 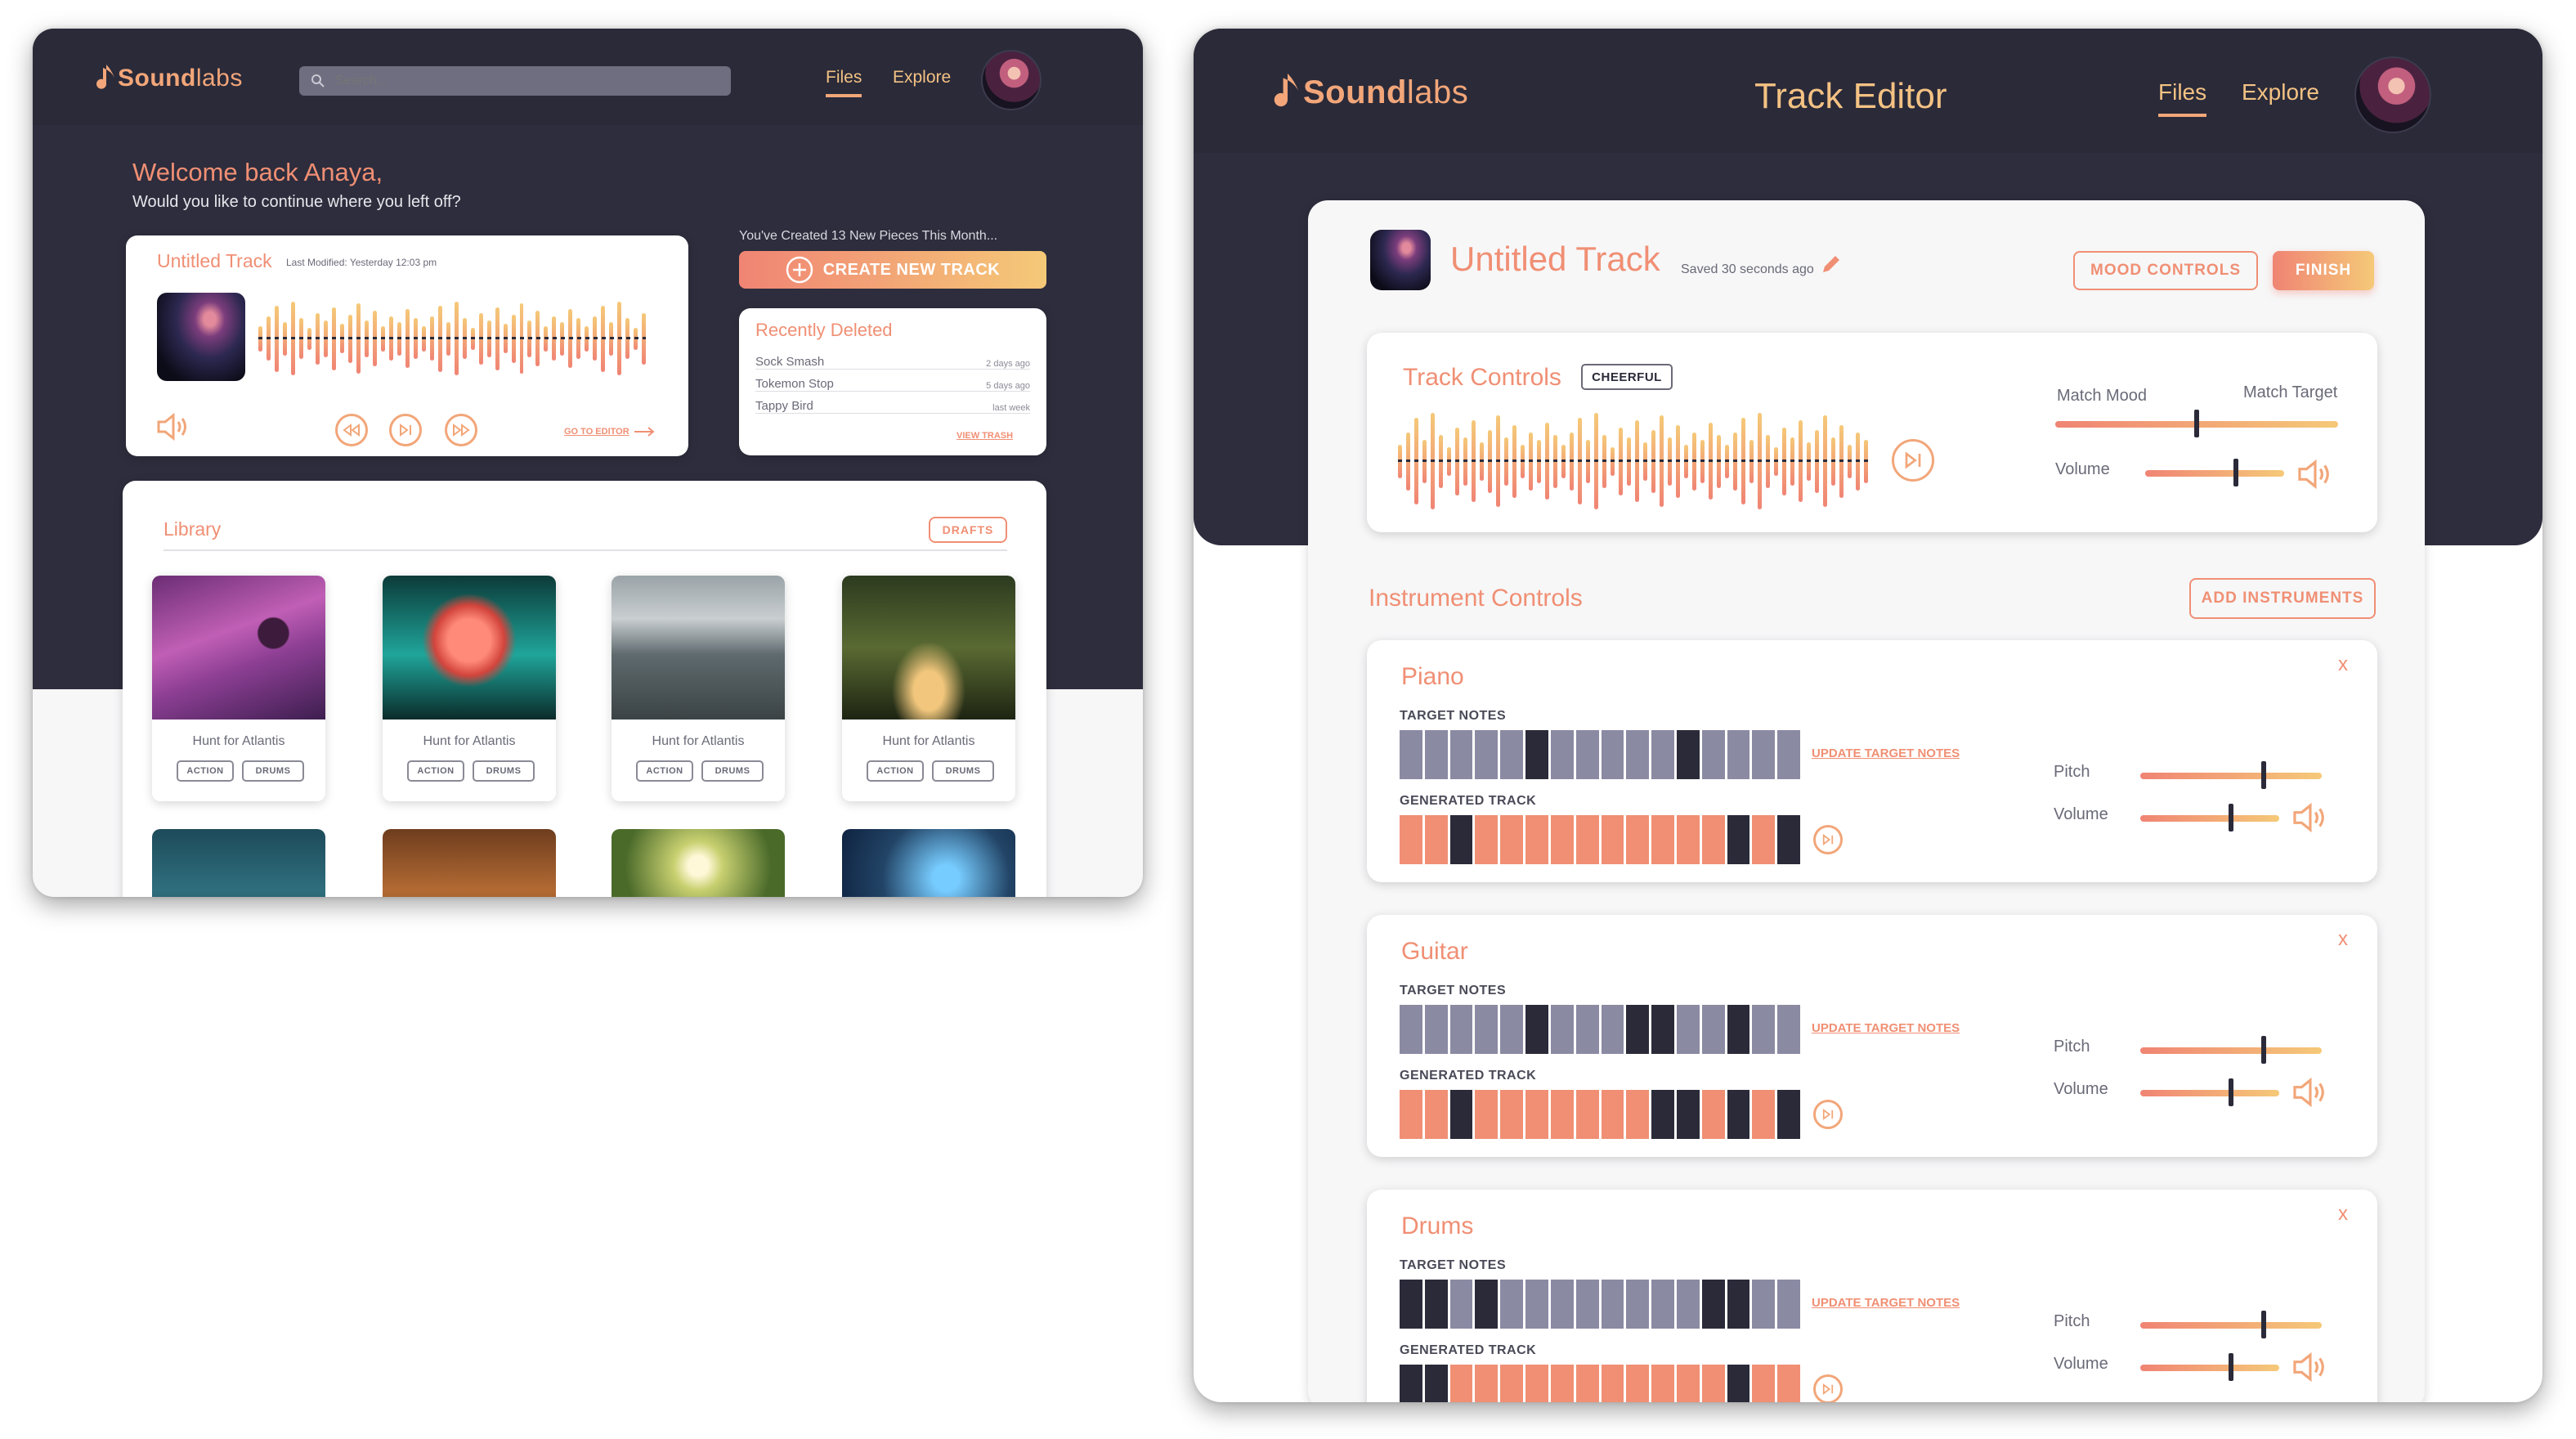 I want to click on volume-icon, so click(x=2311, y=1367).